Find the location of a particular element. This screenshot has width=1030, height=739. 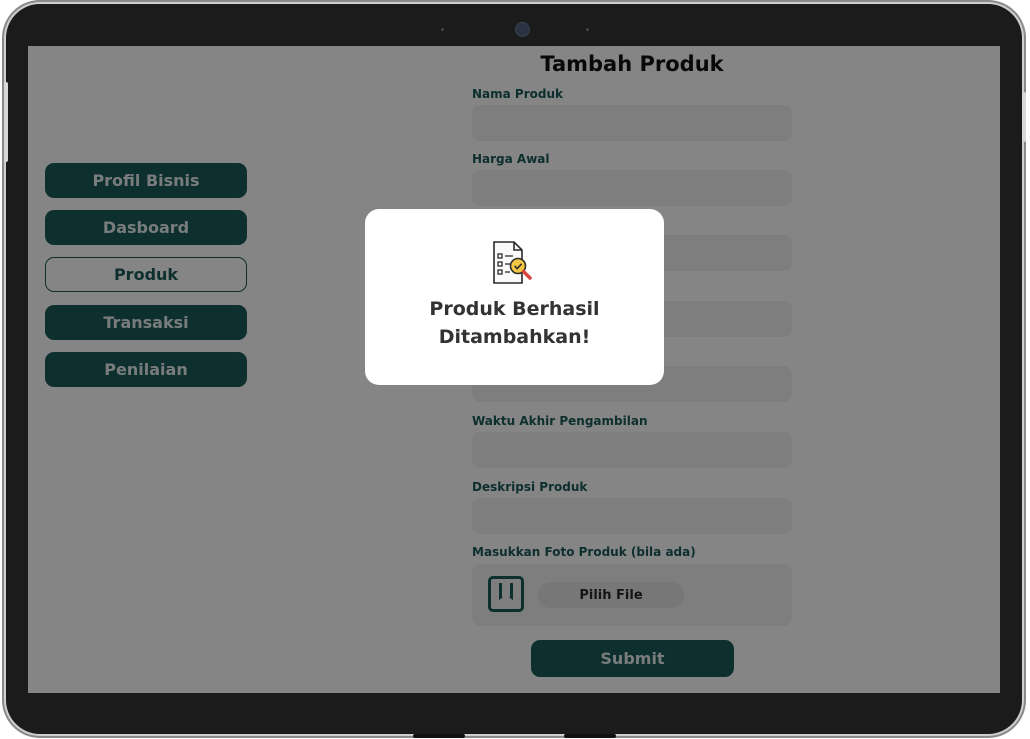

success-modal: Produk Berhasil Ditambahkan! is located at coordinates (514, 297).